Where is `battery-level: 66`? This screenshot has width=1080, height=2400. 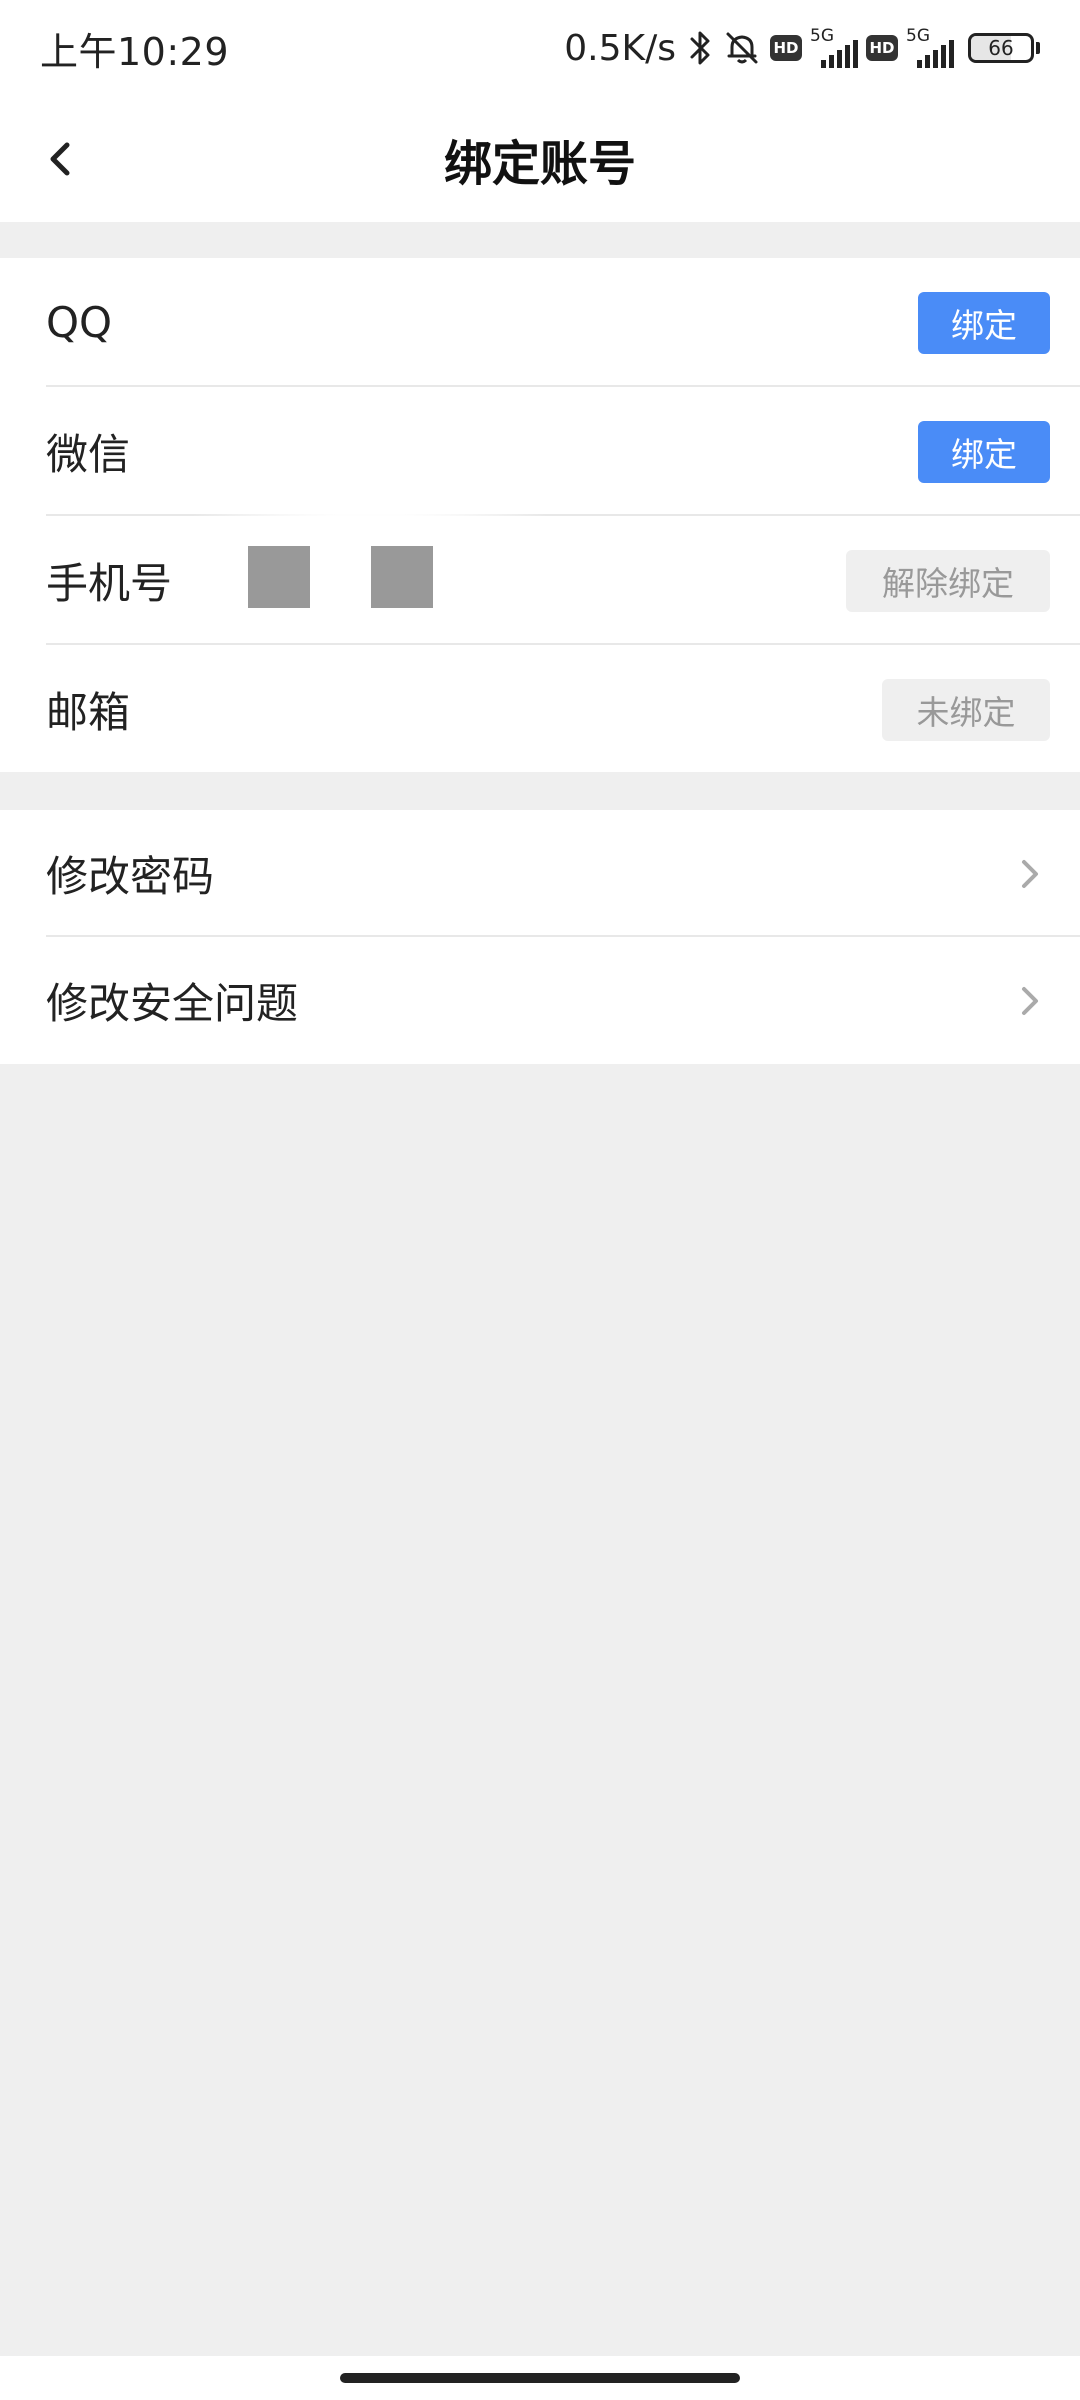 battery-level: 66 is located at coordinates (1001, 48).